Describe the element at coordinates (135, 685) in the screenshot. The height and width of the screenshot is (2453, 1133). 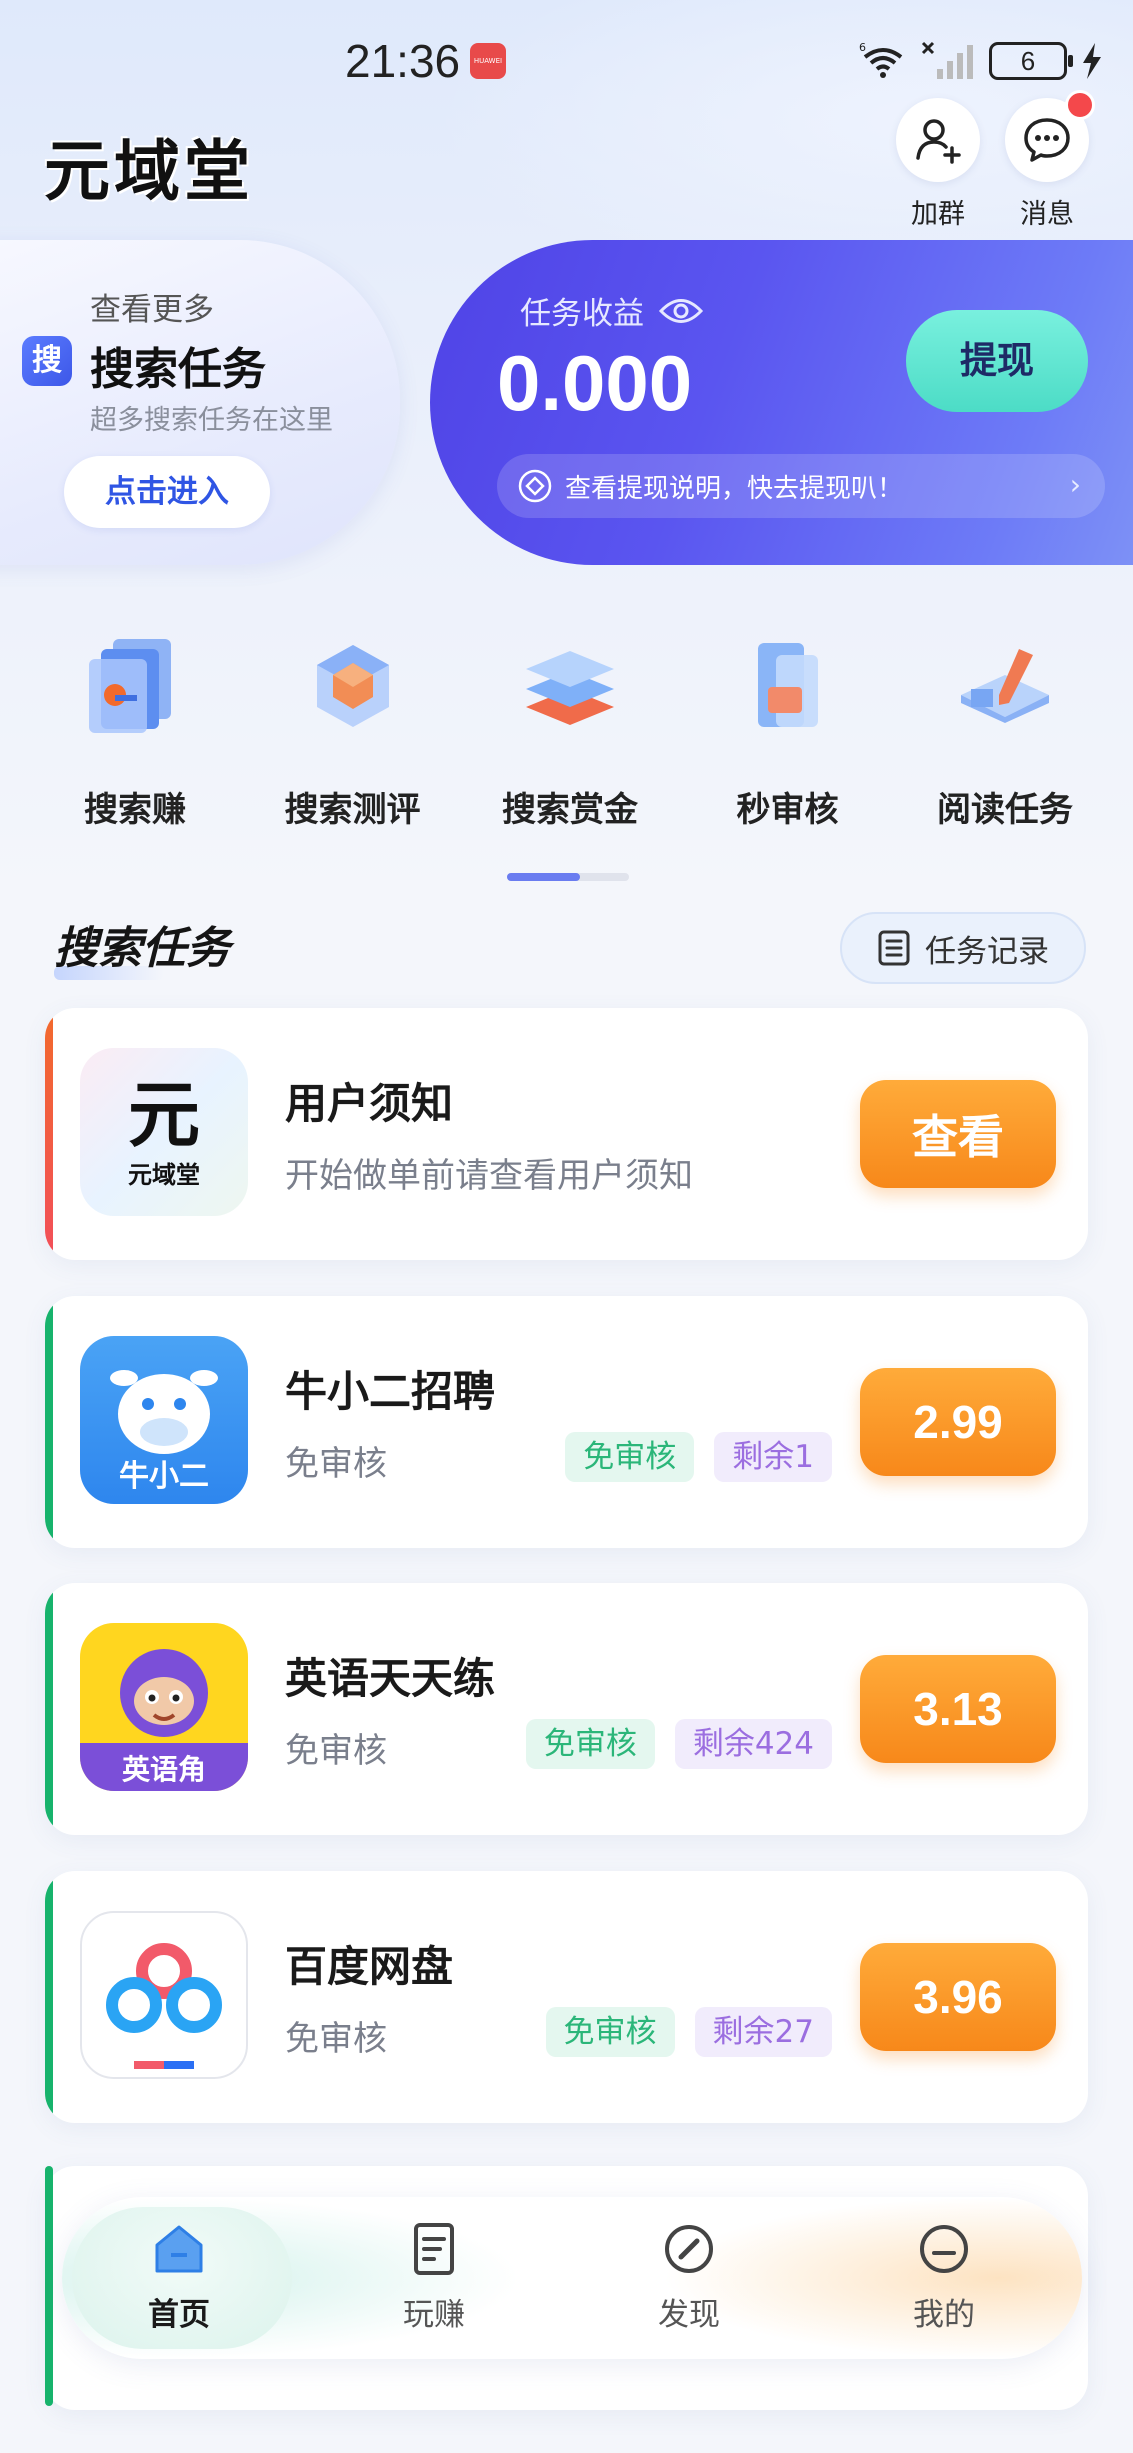
I see `search-earn-icon` at that location.